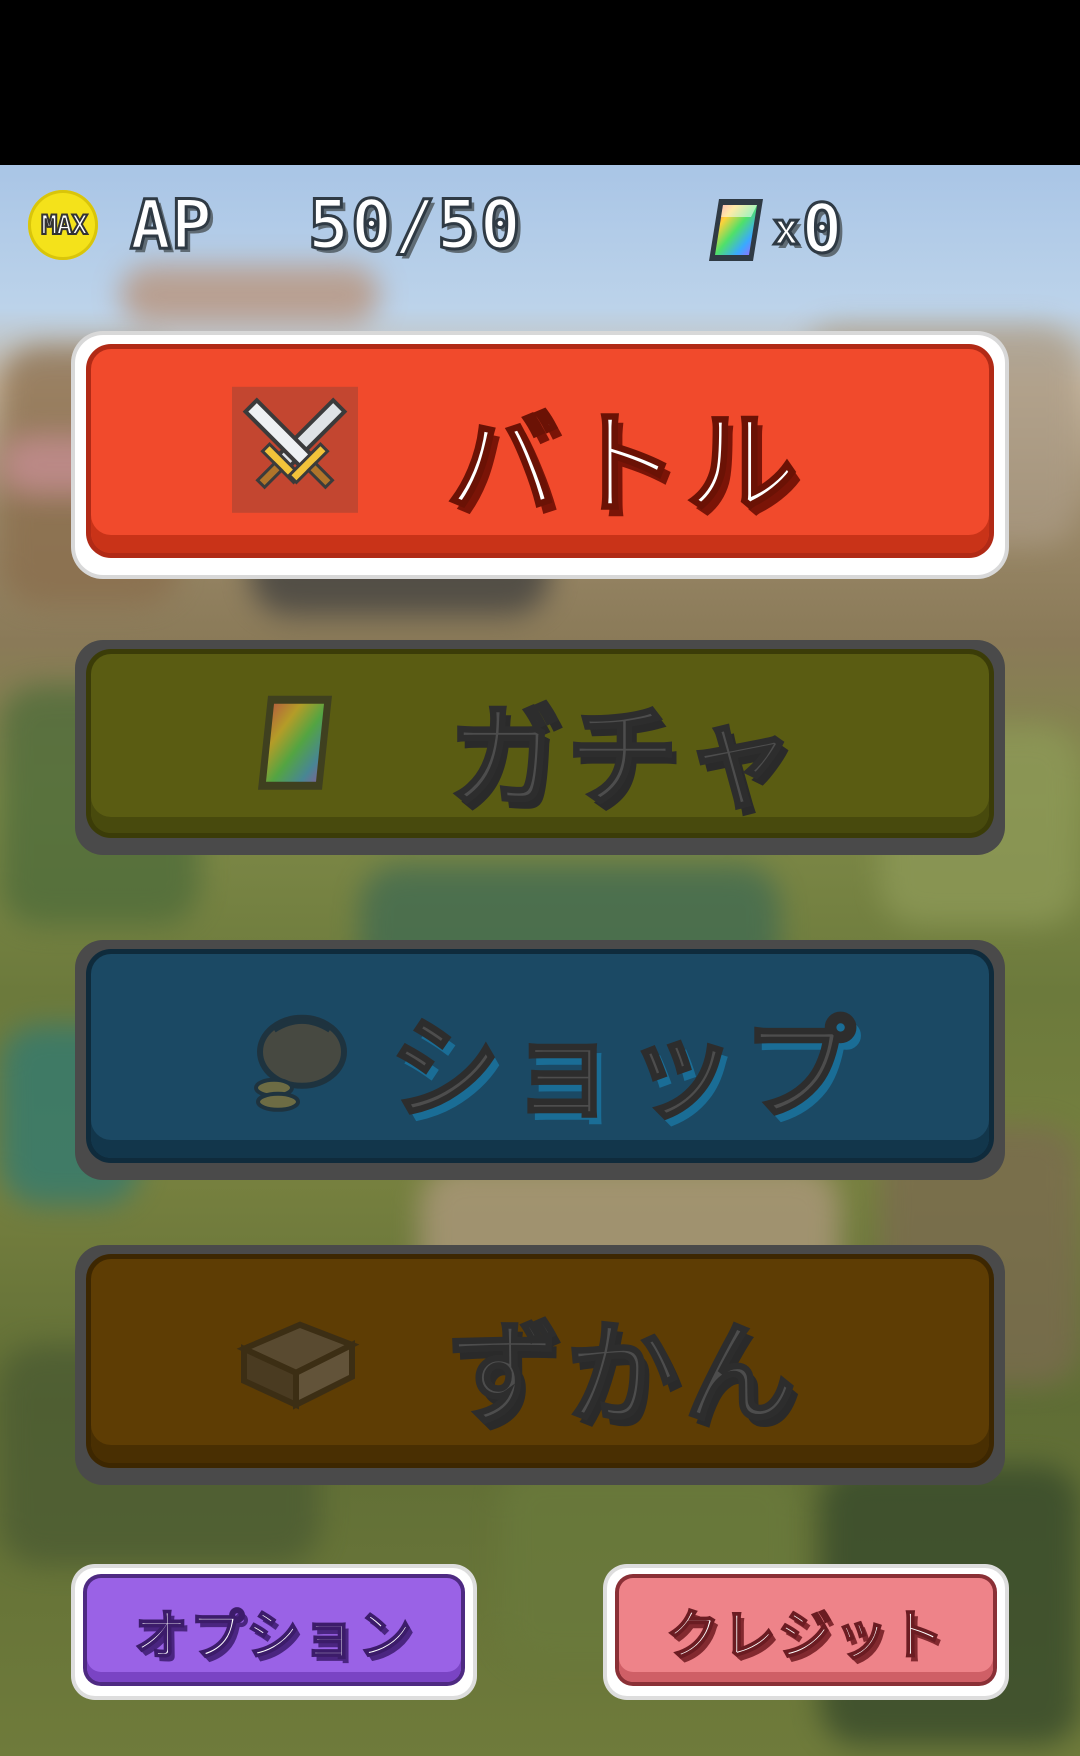 This screenshot has width=1080, height=1756. Describe the element at coordinates (624, 757) in the screenshot. I see `gacha-button-label: ガチャ` at that location.